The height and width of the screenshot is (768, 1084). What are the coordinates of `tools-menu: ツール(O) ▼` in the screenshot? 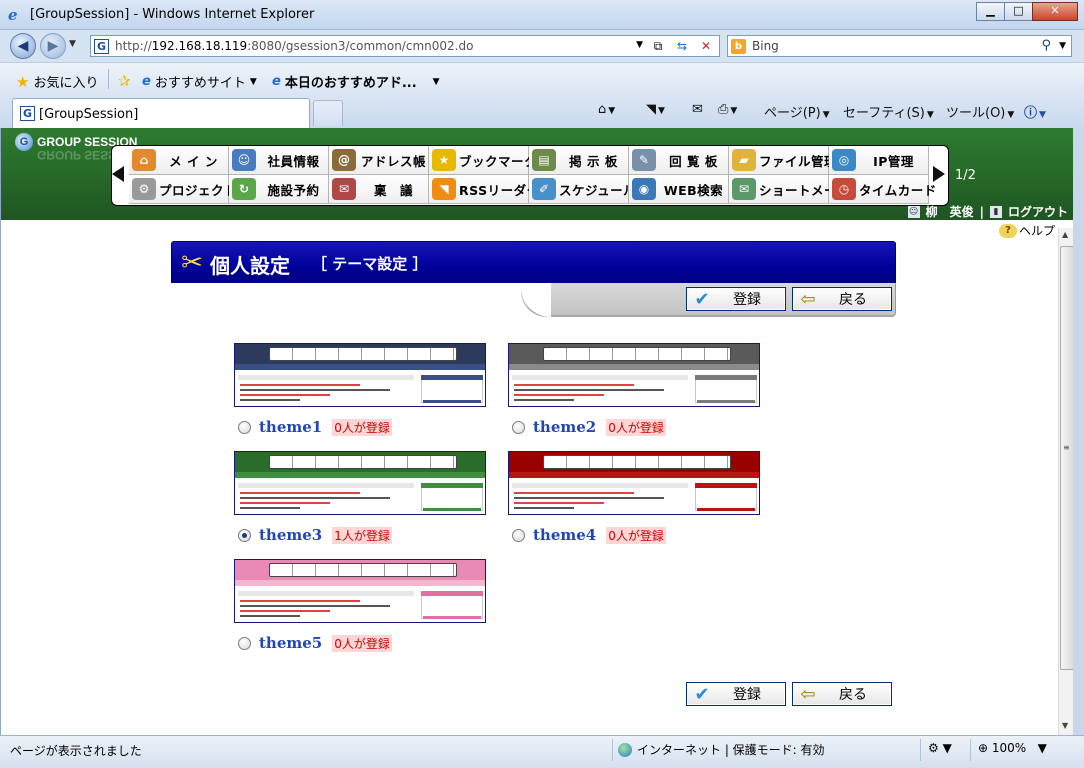 It's located at (980, 111).